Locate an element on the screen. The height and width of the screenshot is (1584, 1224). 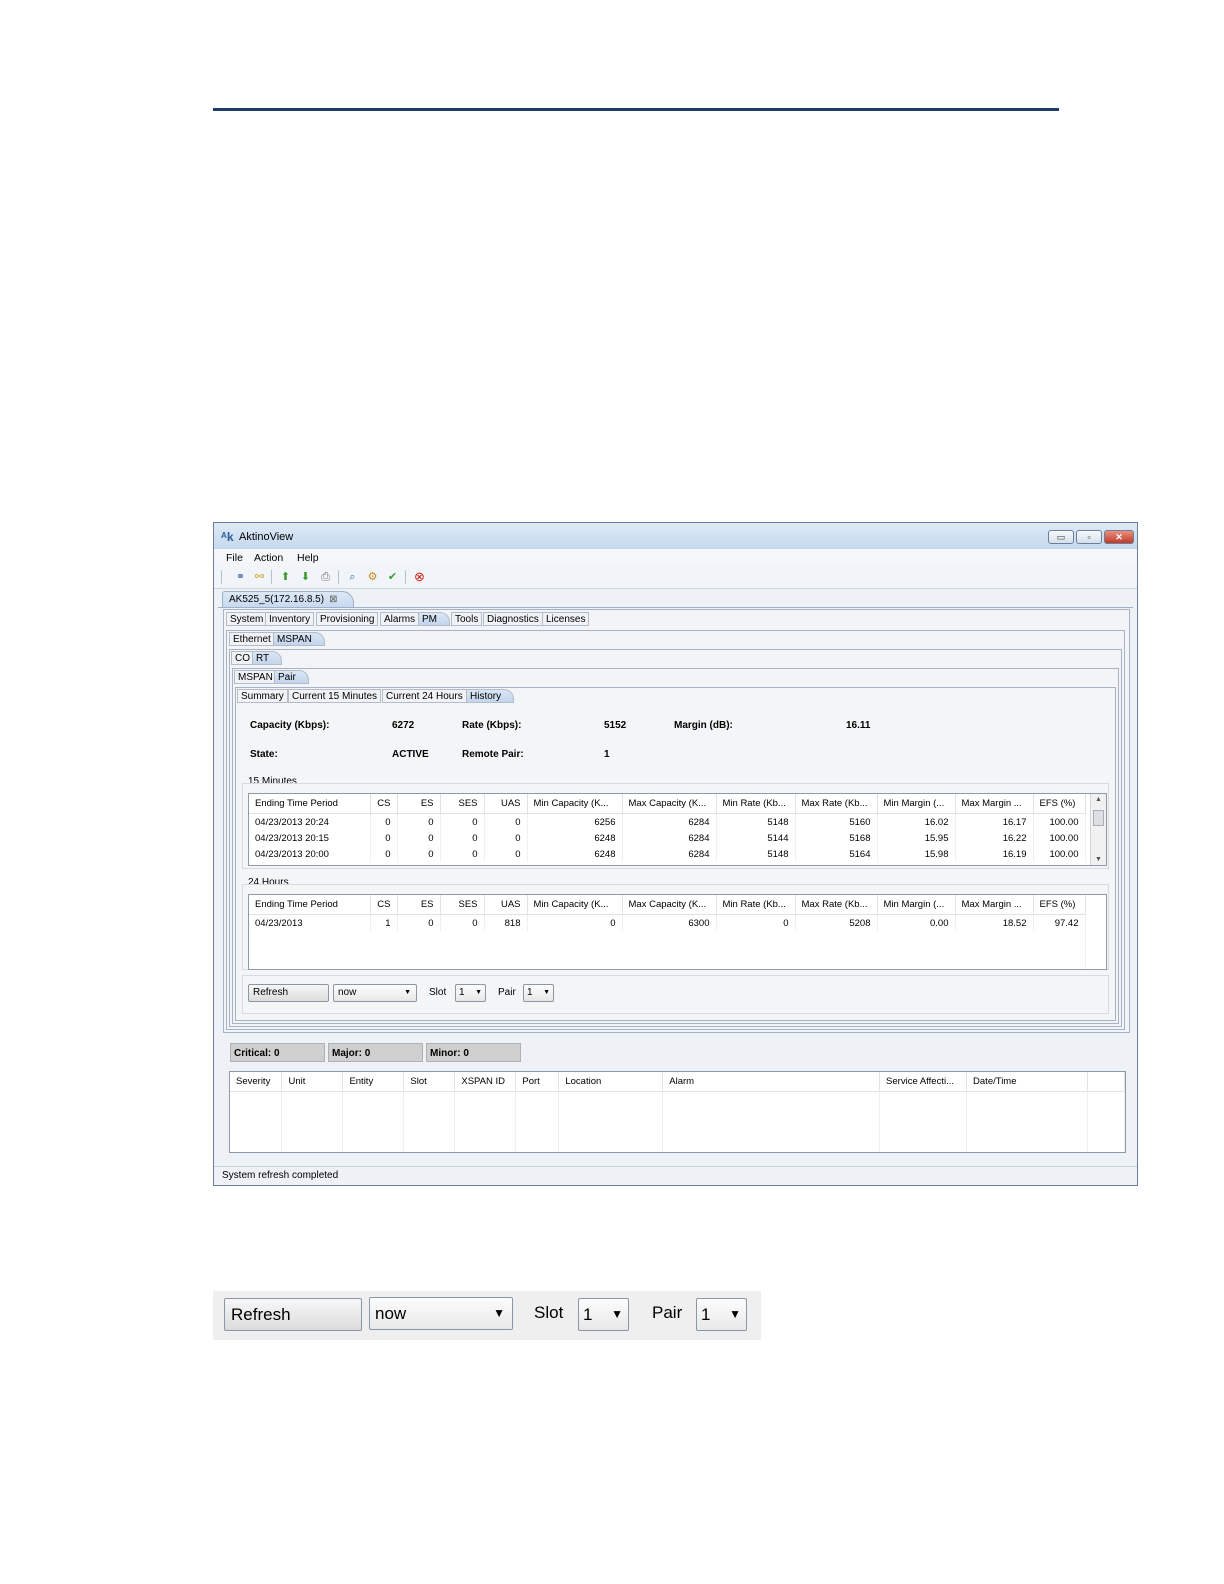
tab-history: History is located at coordinates (490, 696).